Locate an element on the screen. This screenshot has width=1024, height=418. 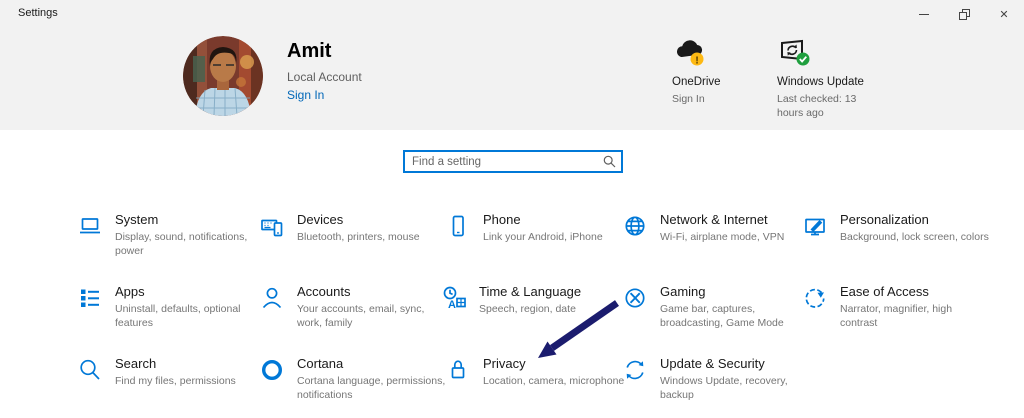
minimize-button is located at coordinates (924, 14).